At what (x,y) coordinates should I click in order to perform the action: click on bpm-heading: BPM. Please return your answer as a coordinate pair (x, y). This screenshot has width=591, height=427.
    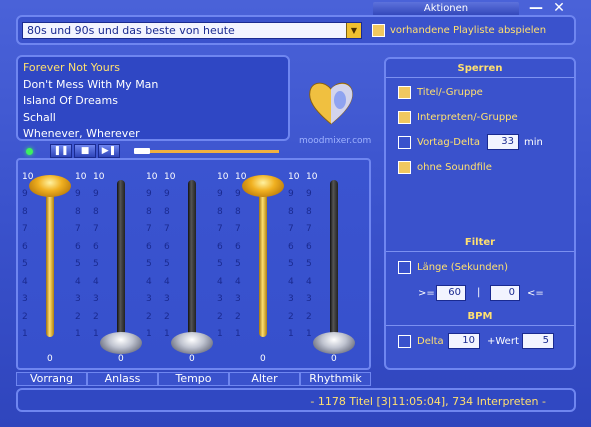
    Looking at the image, I should click on (480, 316).